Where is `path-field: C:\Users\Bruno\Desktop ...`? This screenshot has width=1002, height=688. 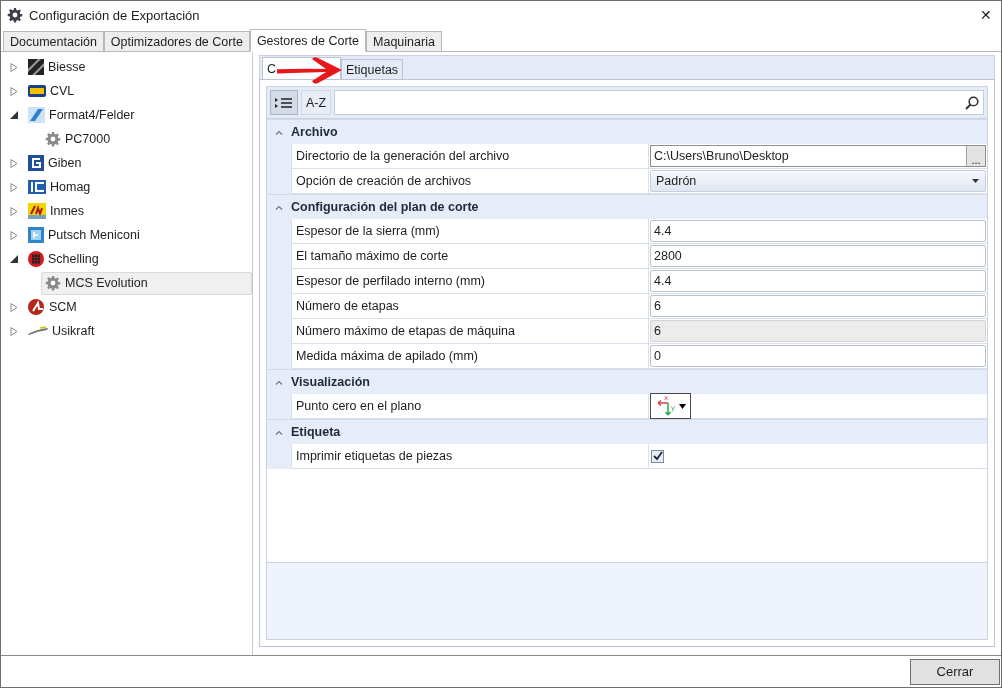
path-field: C:\Users\Bruno\Desktop ... is located at coordinates (818, 156).